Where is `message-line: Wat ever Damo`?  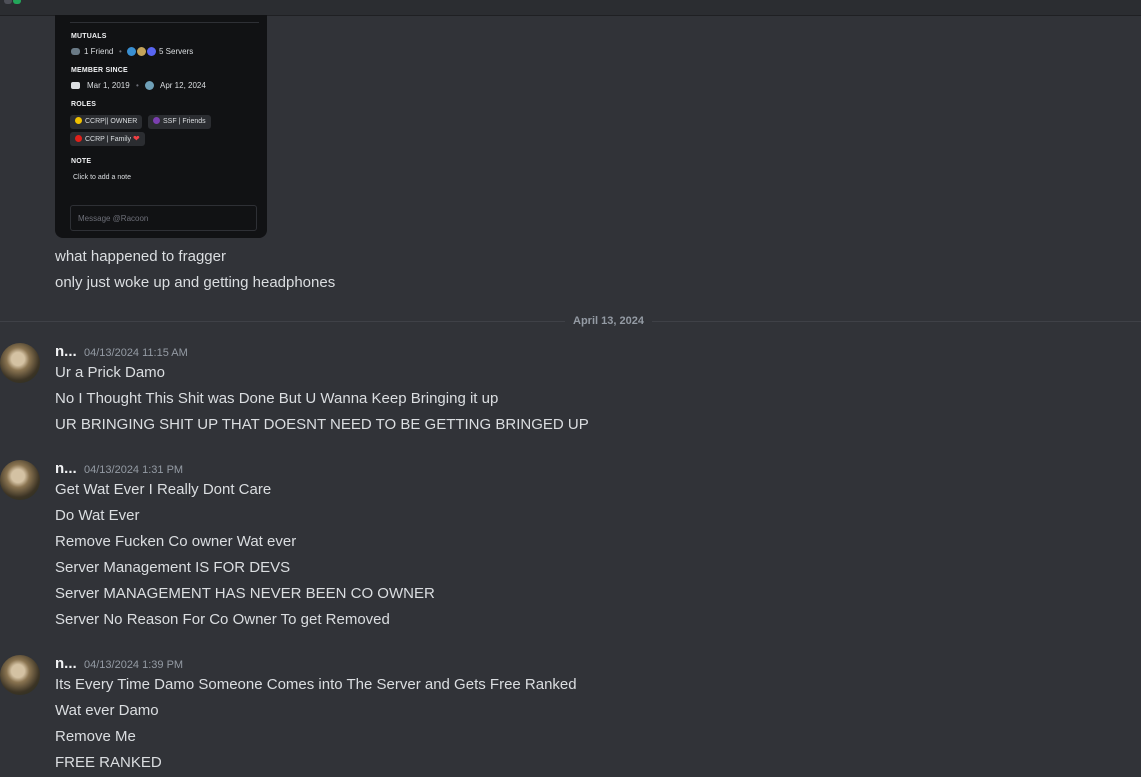 message-line: Wat ever Damo is located at coordinates (107, 710).